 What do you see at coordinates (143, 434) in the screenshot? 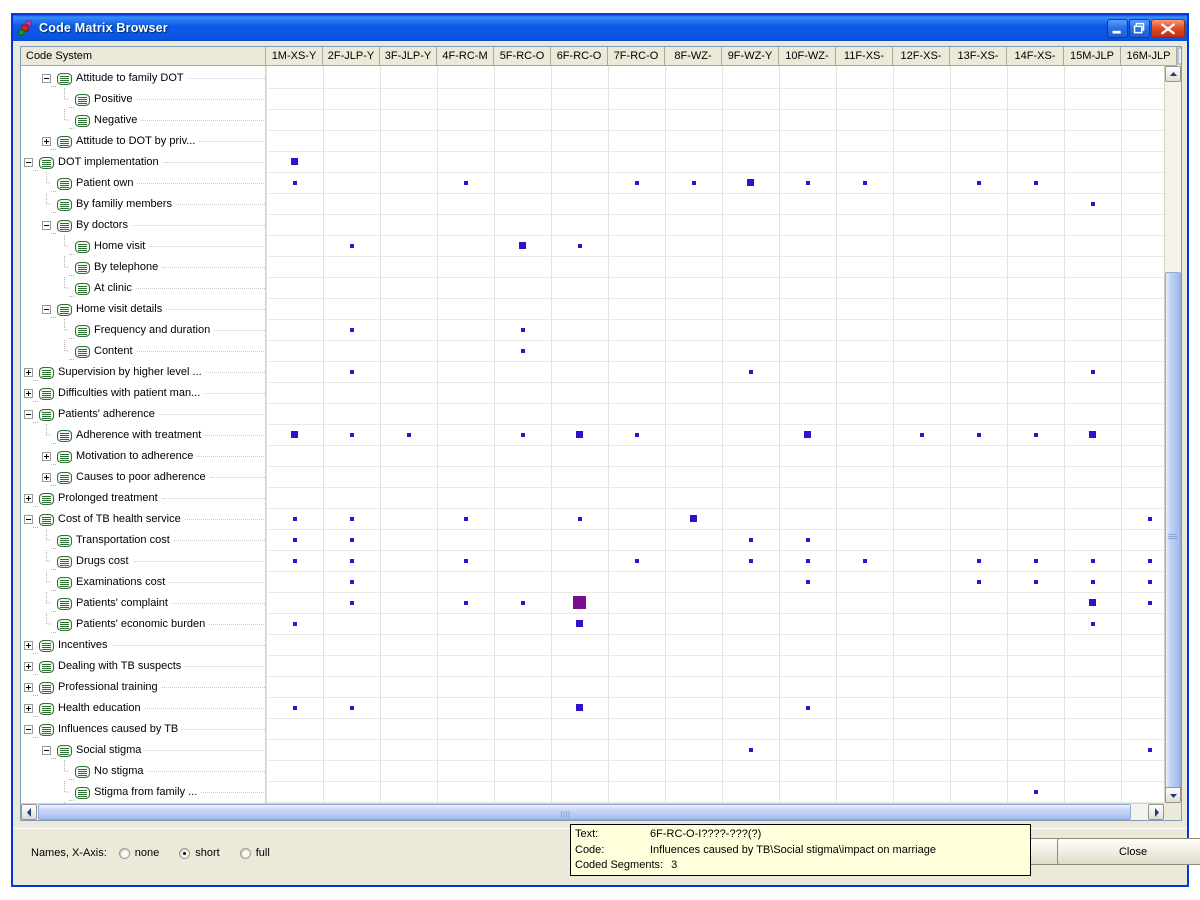
I see `tree-row: Adherence with treatment` at bounding box center [143, 434].